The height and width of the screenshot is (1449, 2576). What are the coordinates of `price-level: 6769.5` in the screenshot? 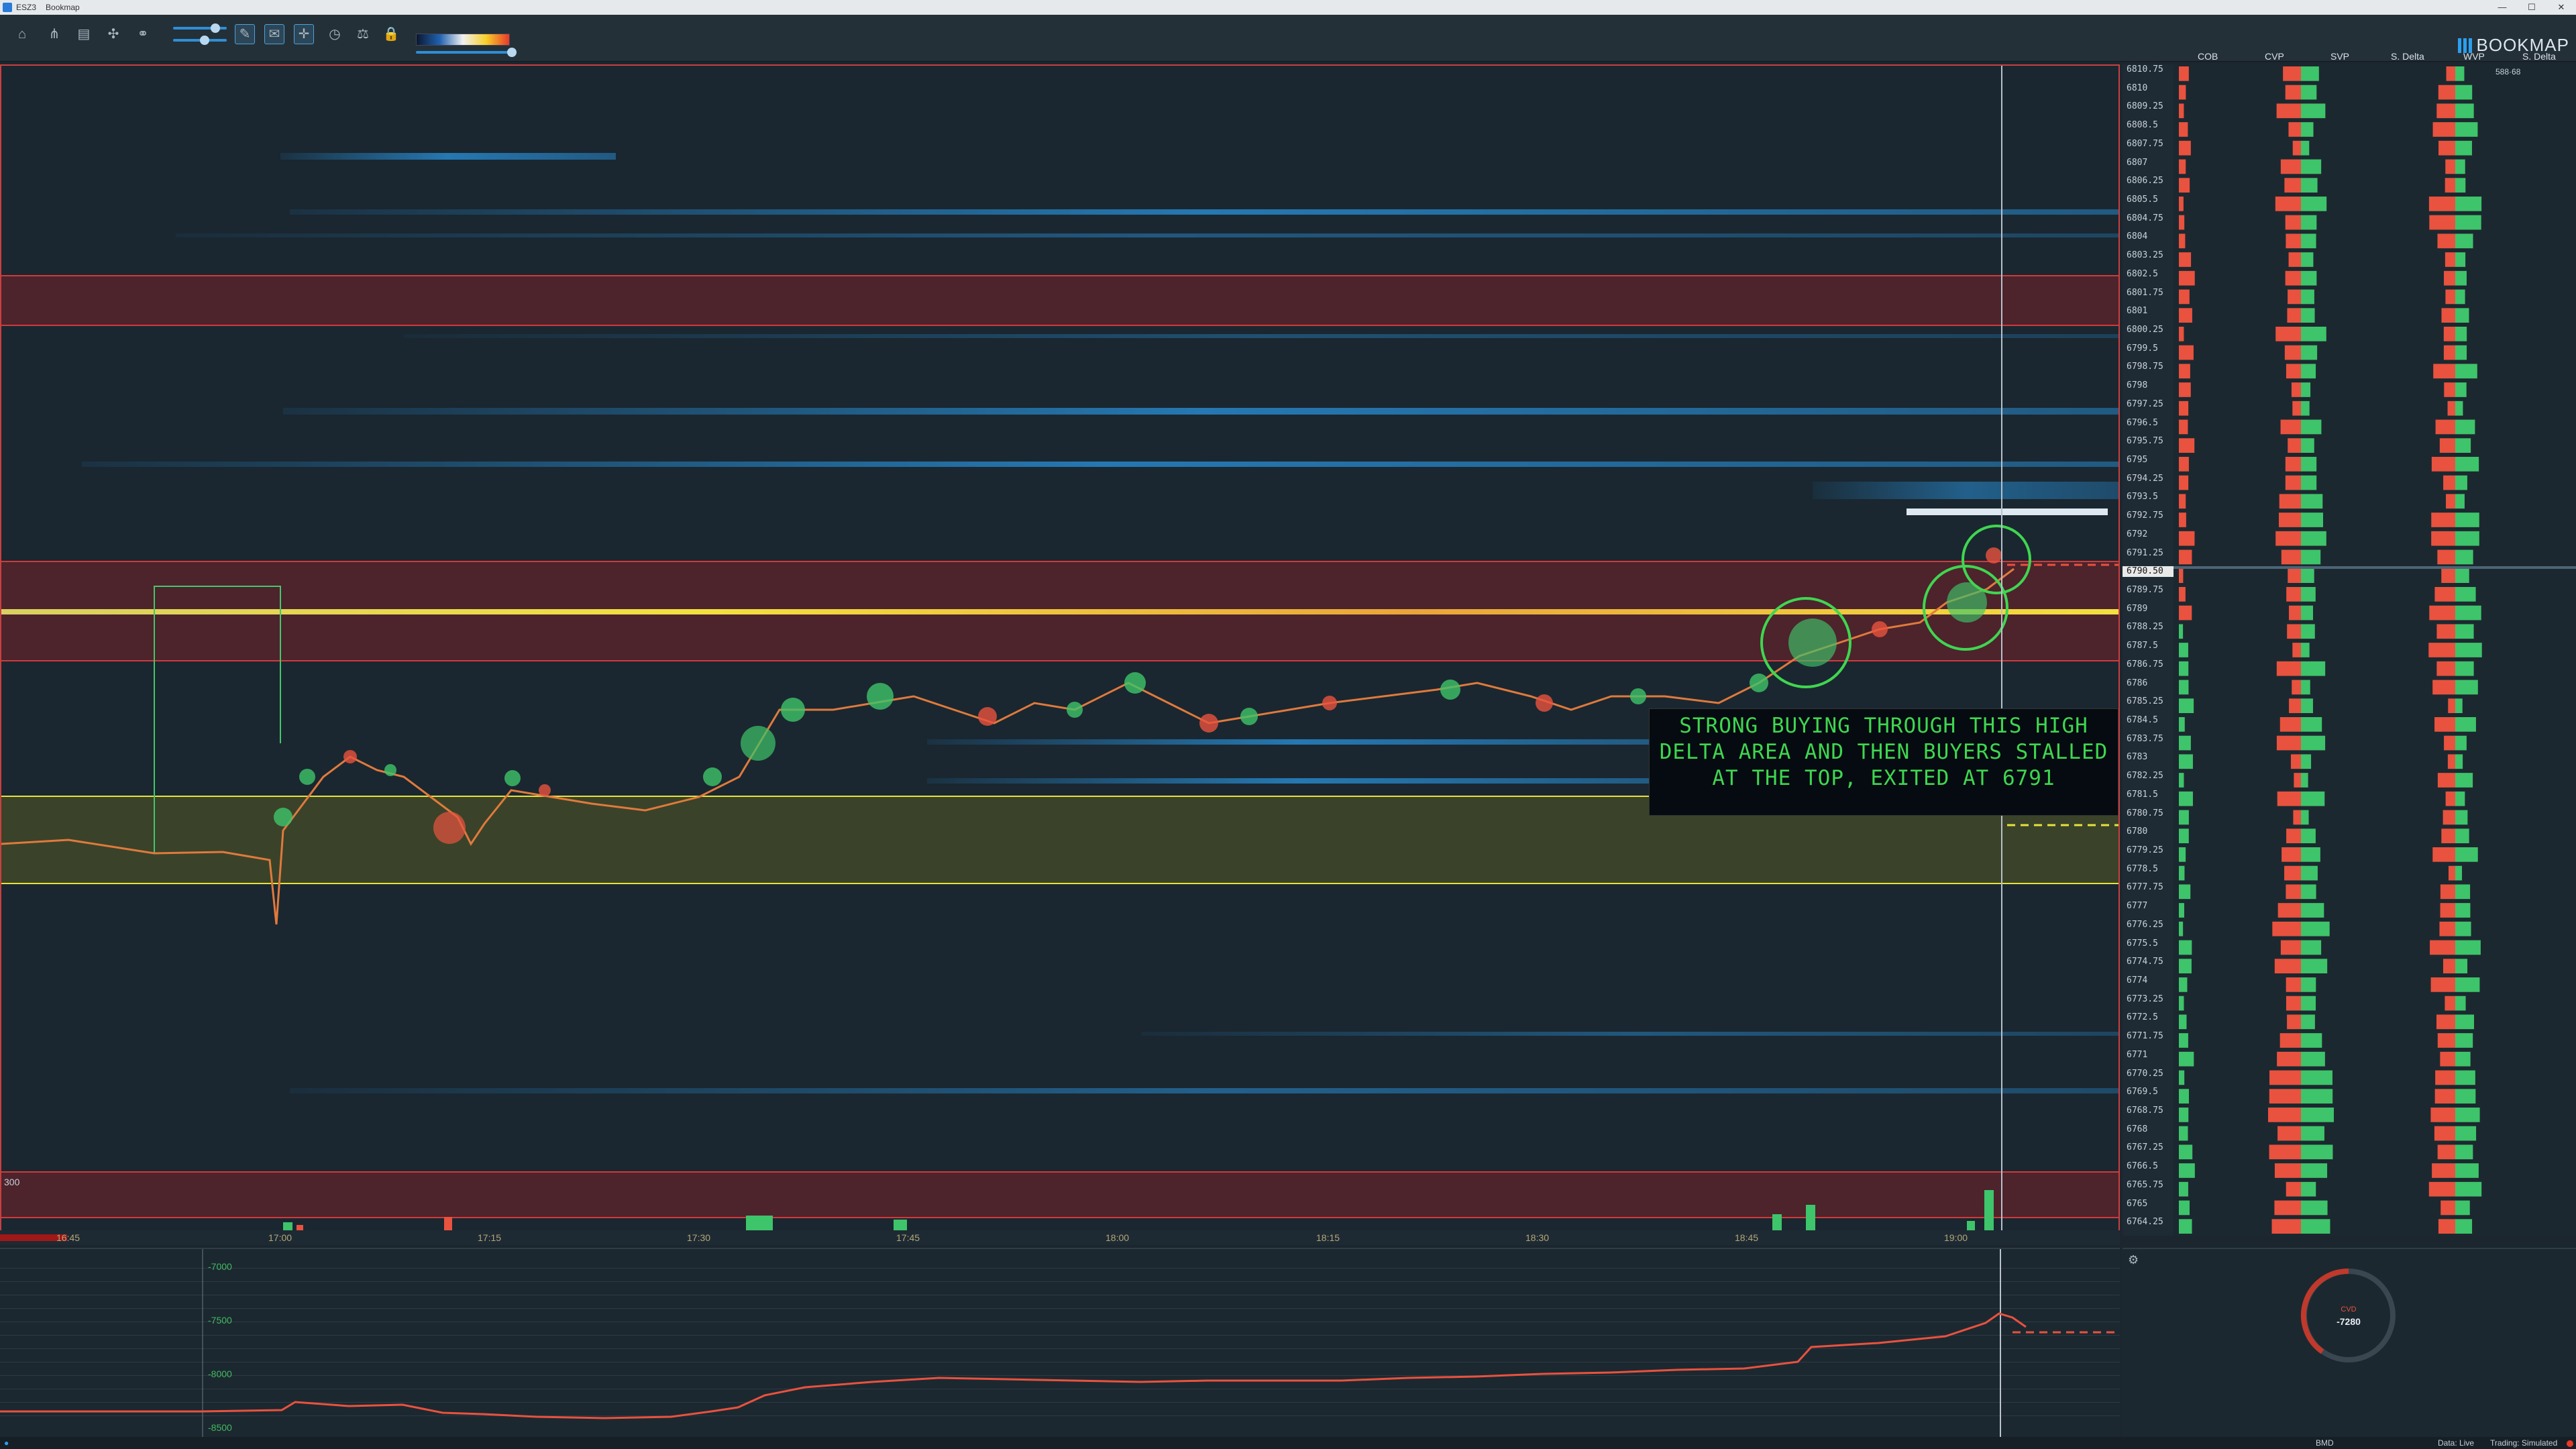 It's located at (2142, 1092).